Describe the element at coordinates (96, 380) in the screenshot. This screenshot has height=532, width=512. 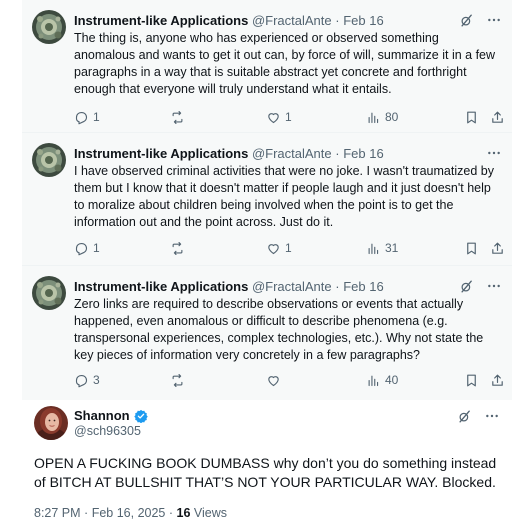
I see `reply-count: 3` at that location.